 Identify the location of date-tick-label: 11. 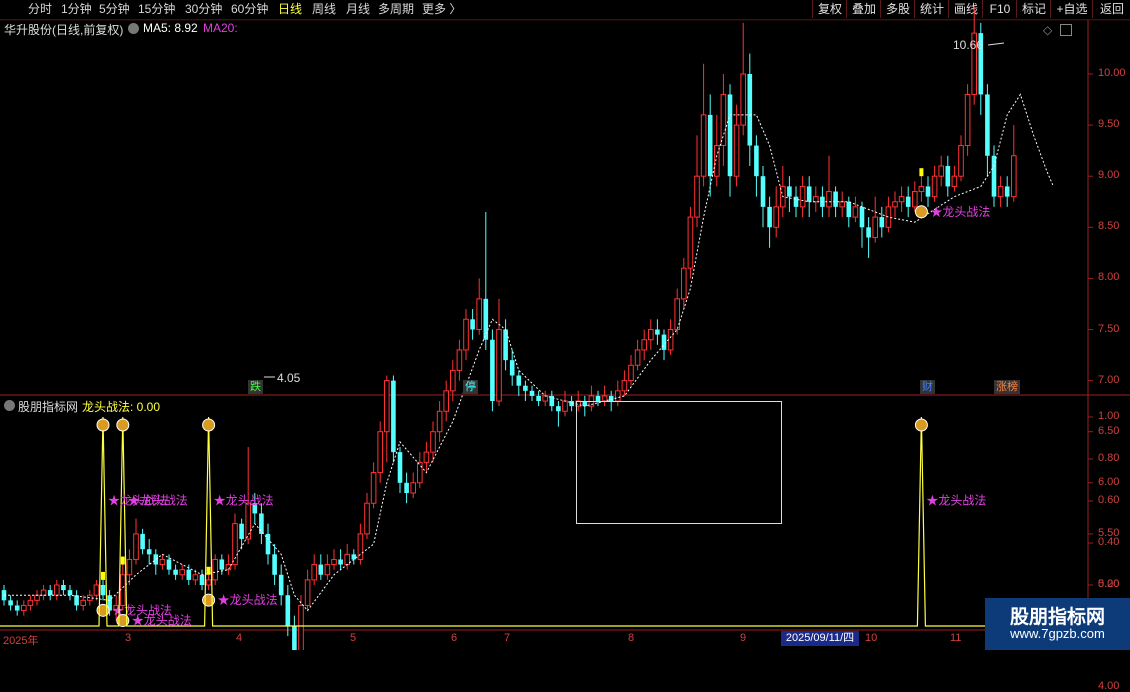
(956, 638).